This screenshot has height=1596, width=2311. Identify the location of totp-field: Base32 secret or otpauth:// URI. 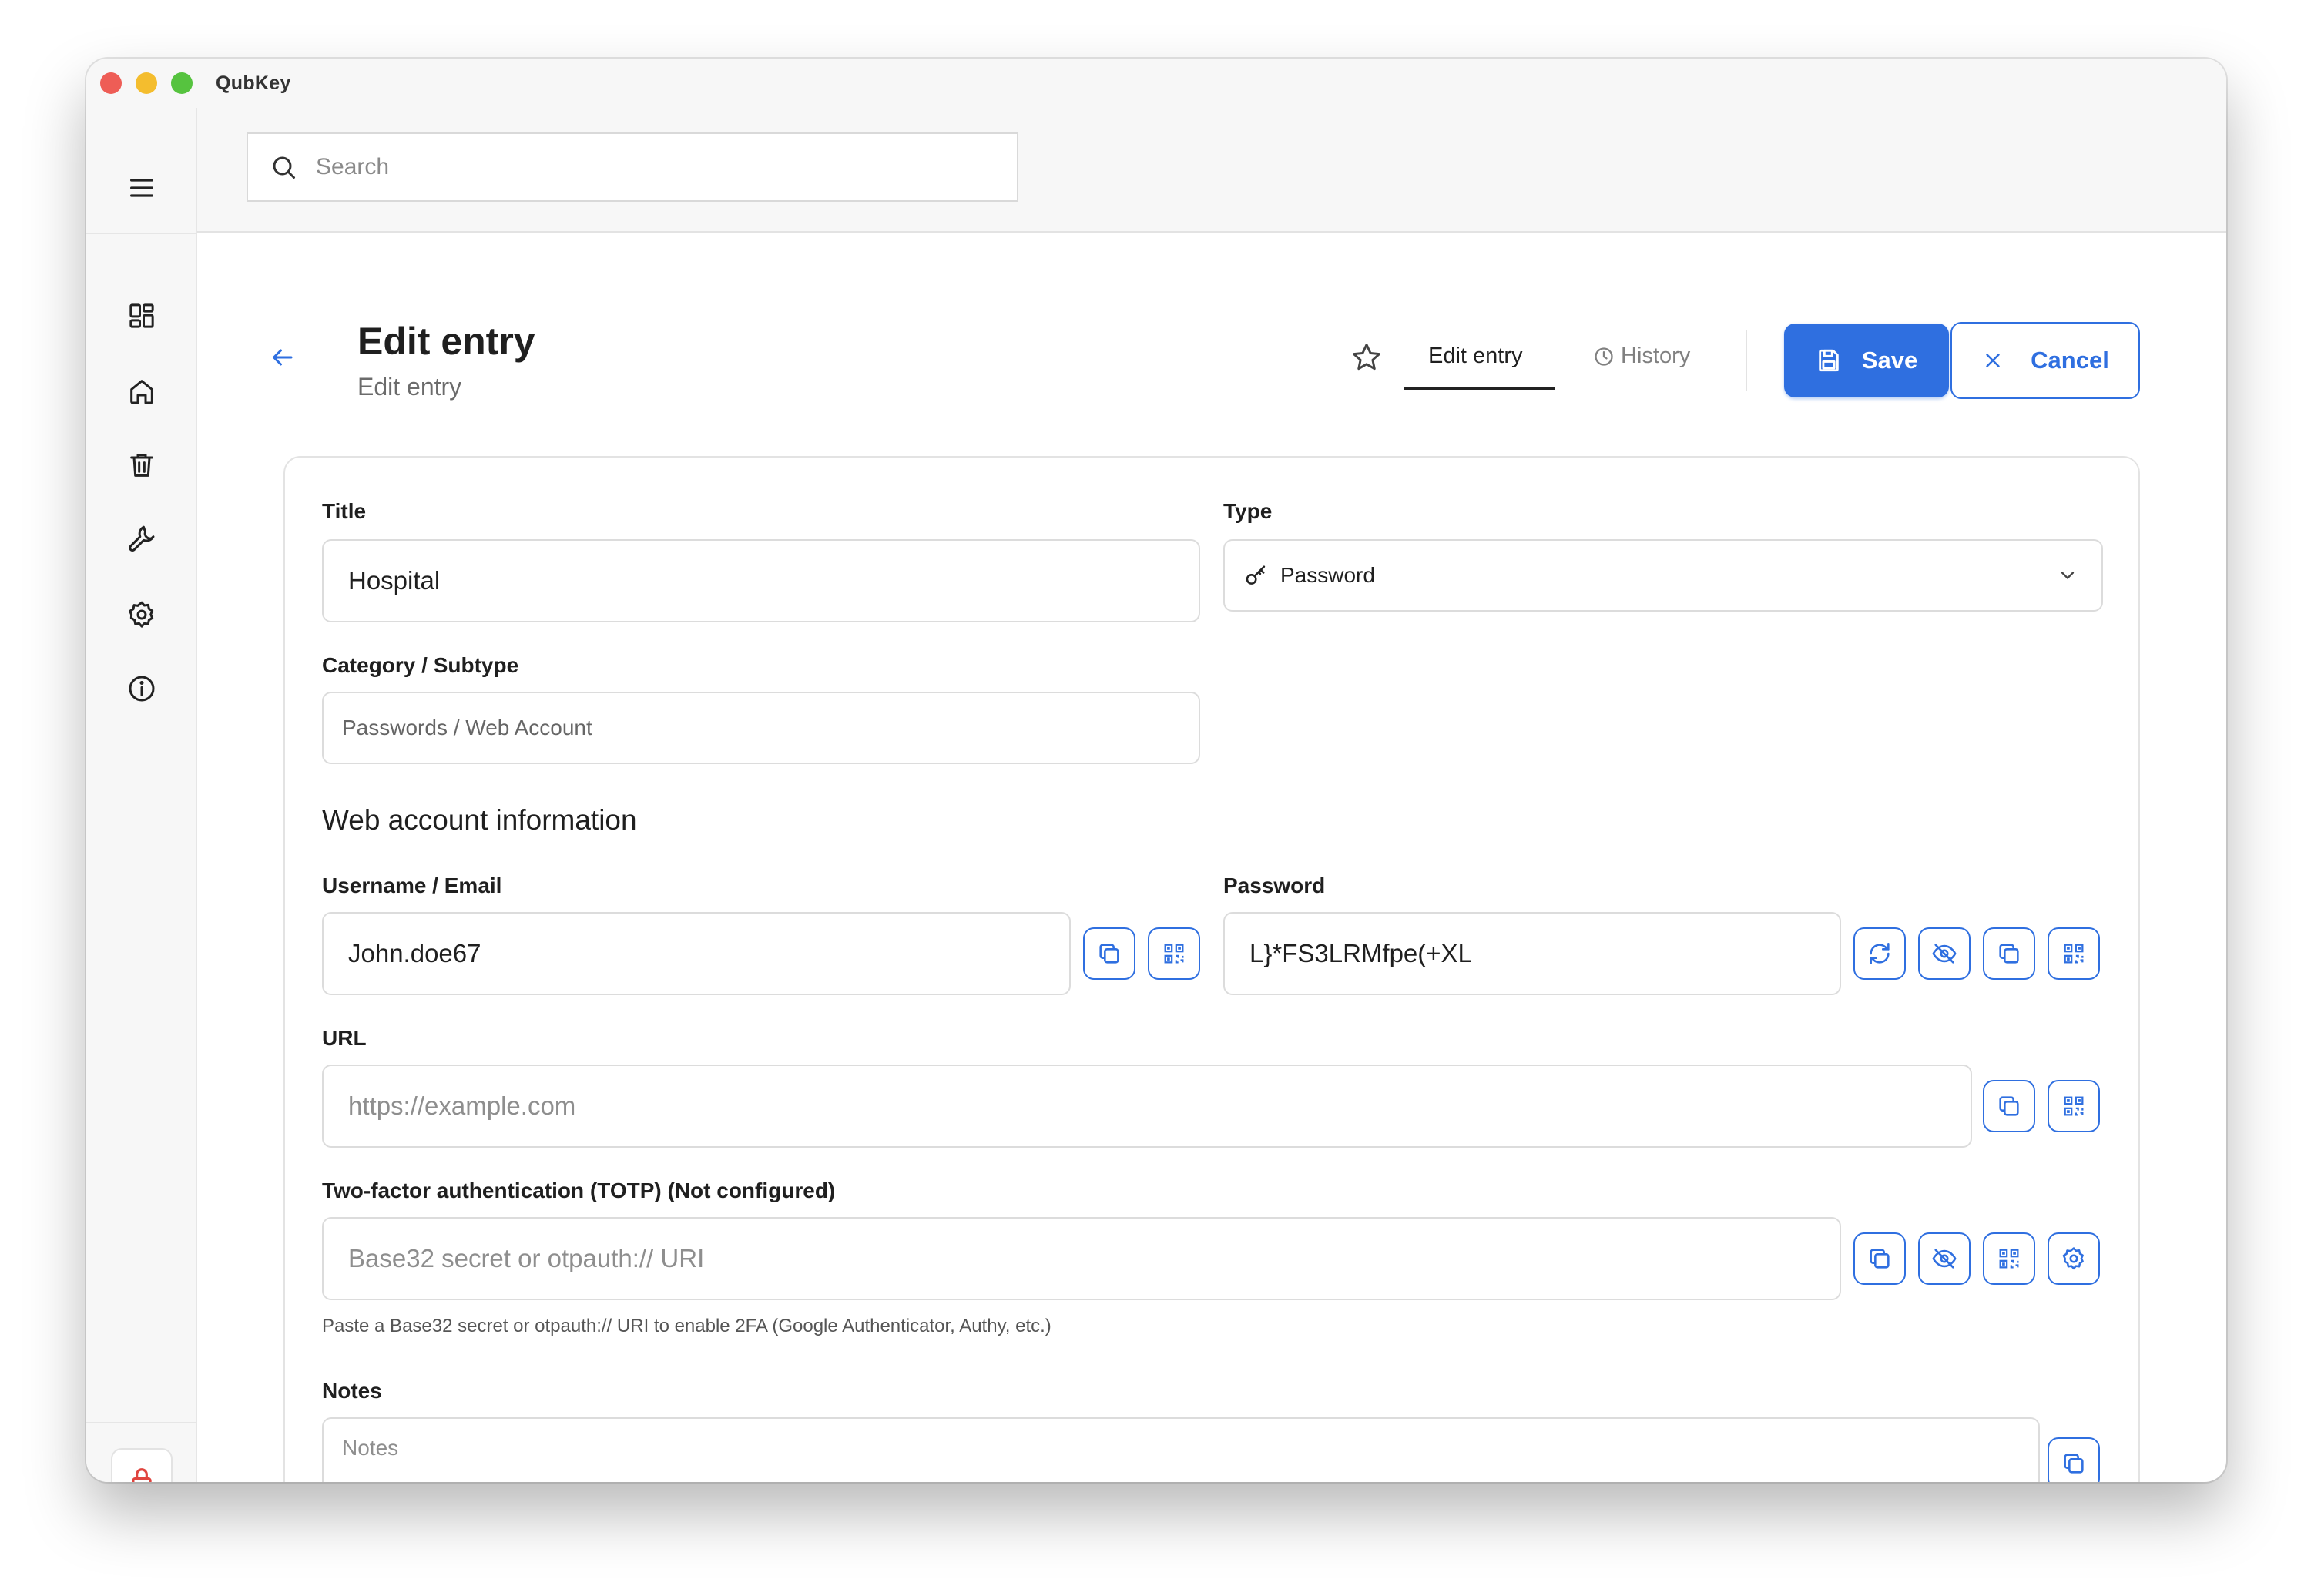
(1081, 1258).